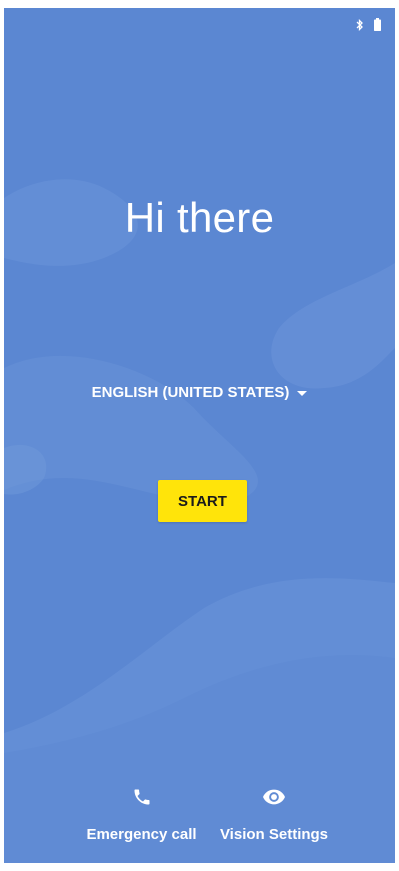 This screenshot has height=871, width=399. What do you see at coordinates (274, 834) in the screenshot?
I see `vision-settings-label: Vision Settings` at bounding box center [274, 834].